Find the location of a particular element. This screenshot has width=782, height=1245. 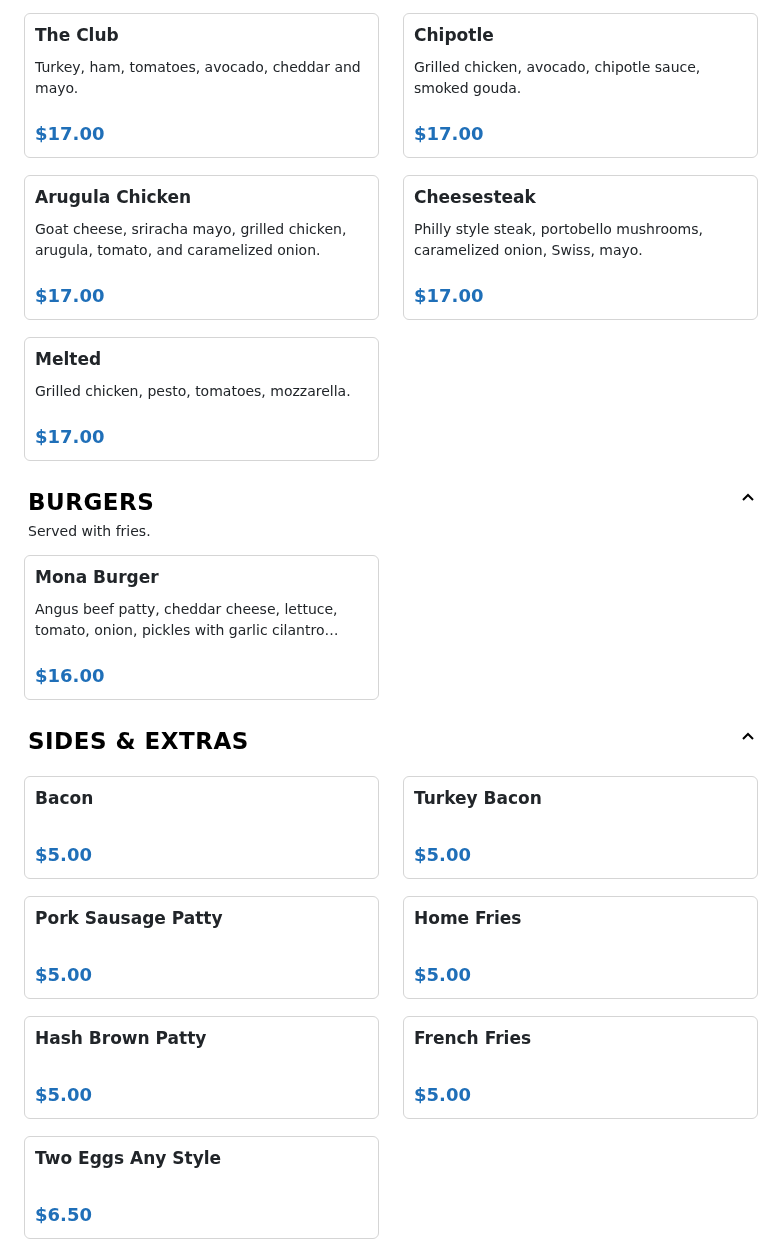

item-description: Goat cheese, sriracha mayo, grilled chicken, arugula, tomato, and caramelized onion. is located at coordinates (191, 240).